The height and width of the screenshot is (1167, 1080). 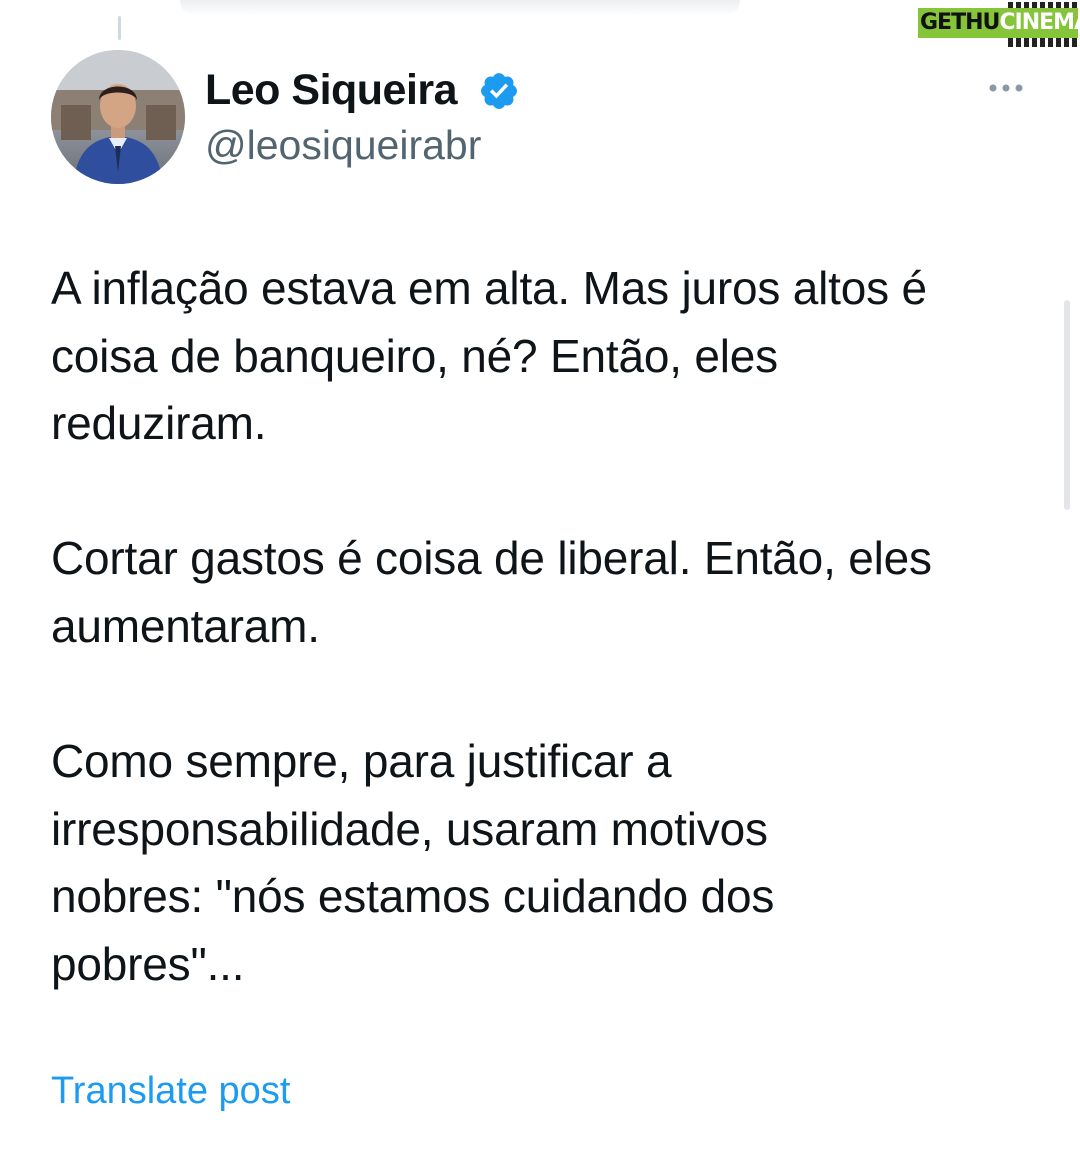 What do you see at coordinates (960, 22) in the screenshot?
I see `watermark-part1: GETHU` at bounding box center [960, 22].